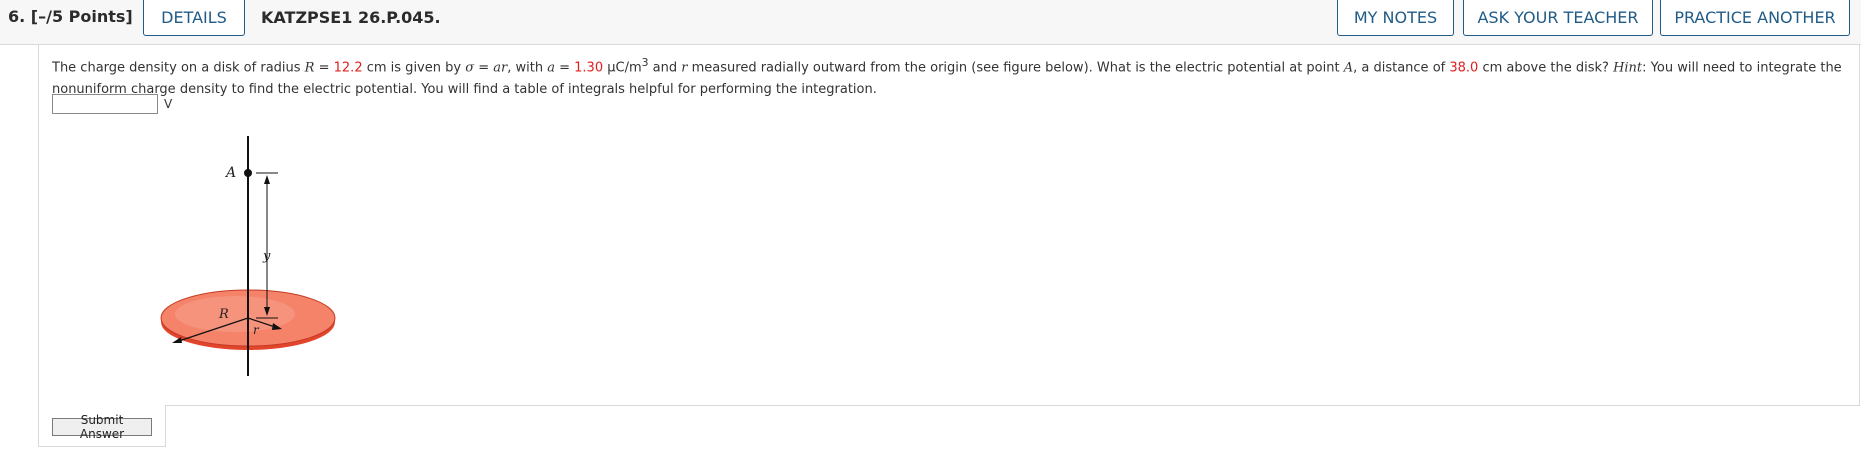 The width and height of the screenshot is (1861, 458). I want to click on my-notes-button: MY NOTES, so click(1395, 18).